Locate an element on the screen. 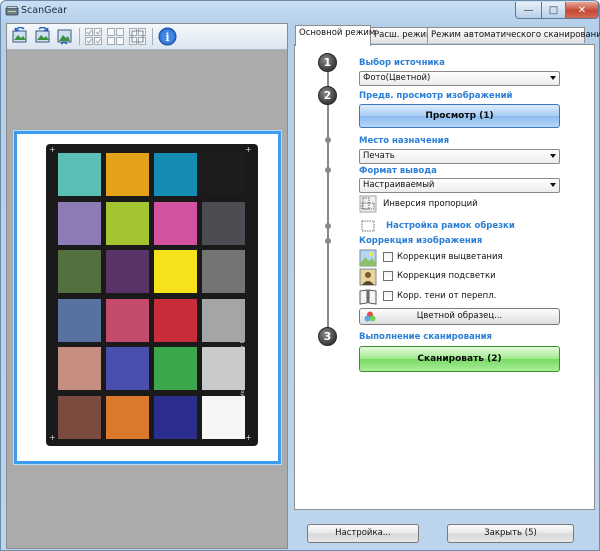  preview-images-label: Предв. просмотр изображений is located at coordinates (436, 96).